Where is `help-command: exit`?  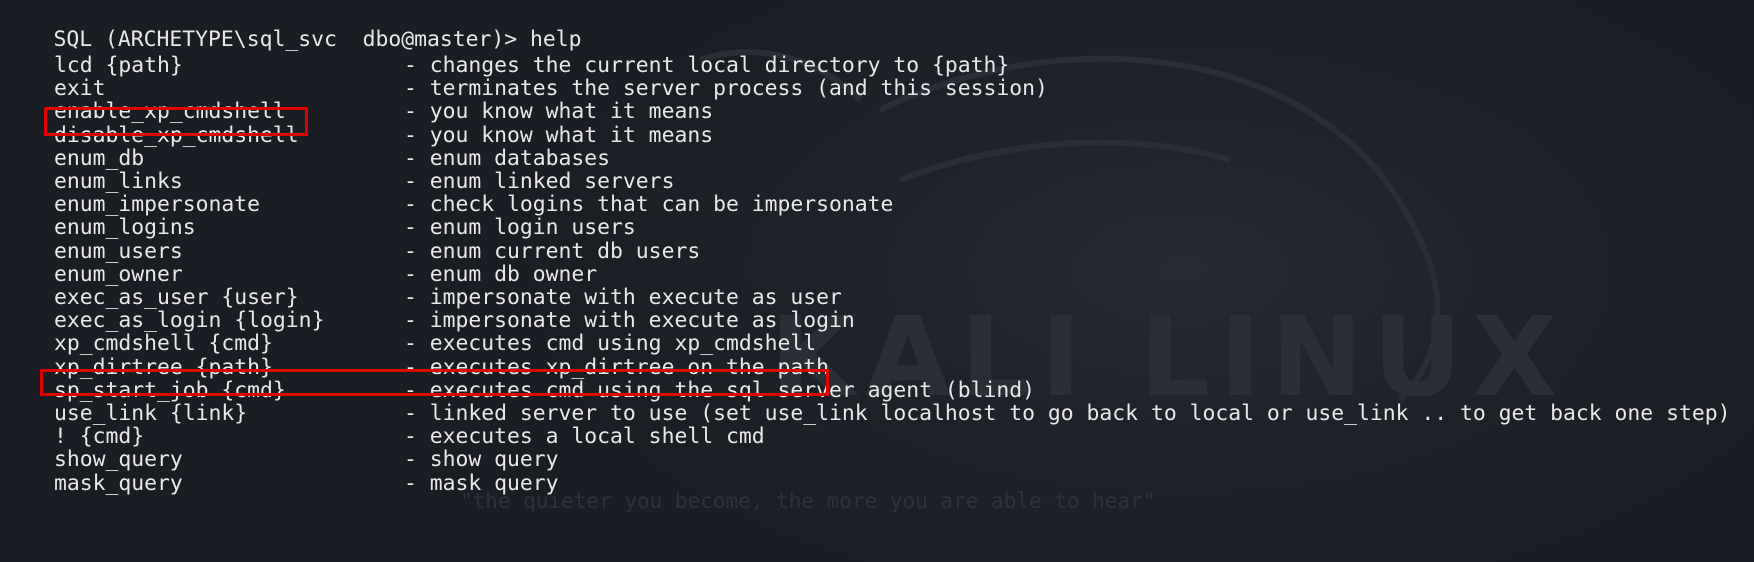
help-command: exit is located at coordinates (80, 89).